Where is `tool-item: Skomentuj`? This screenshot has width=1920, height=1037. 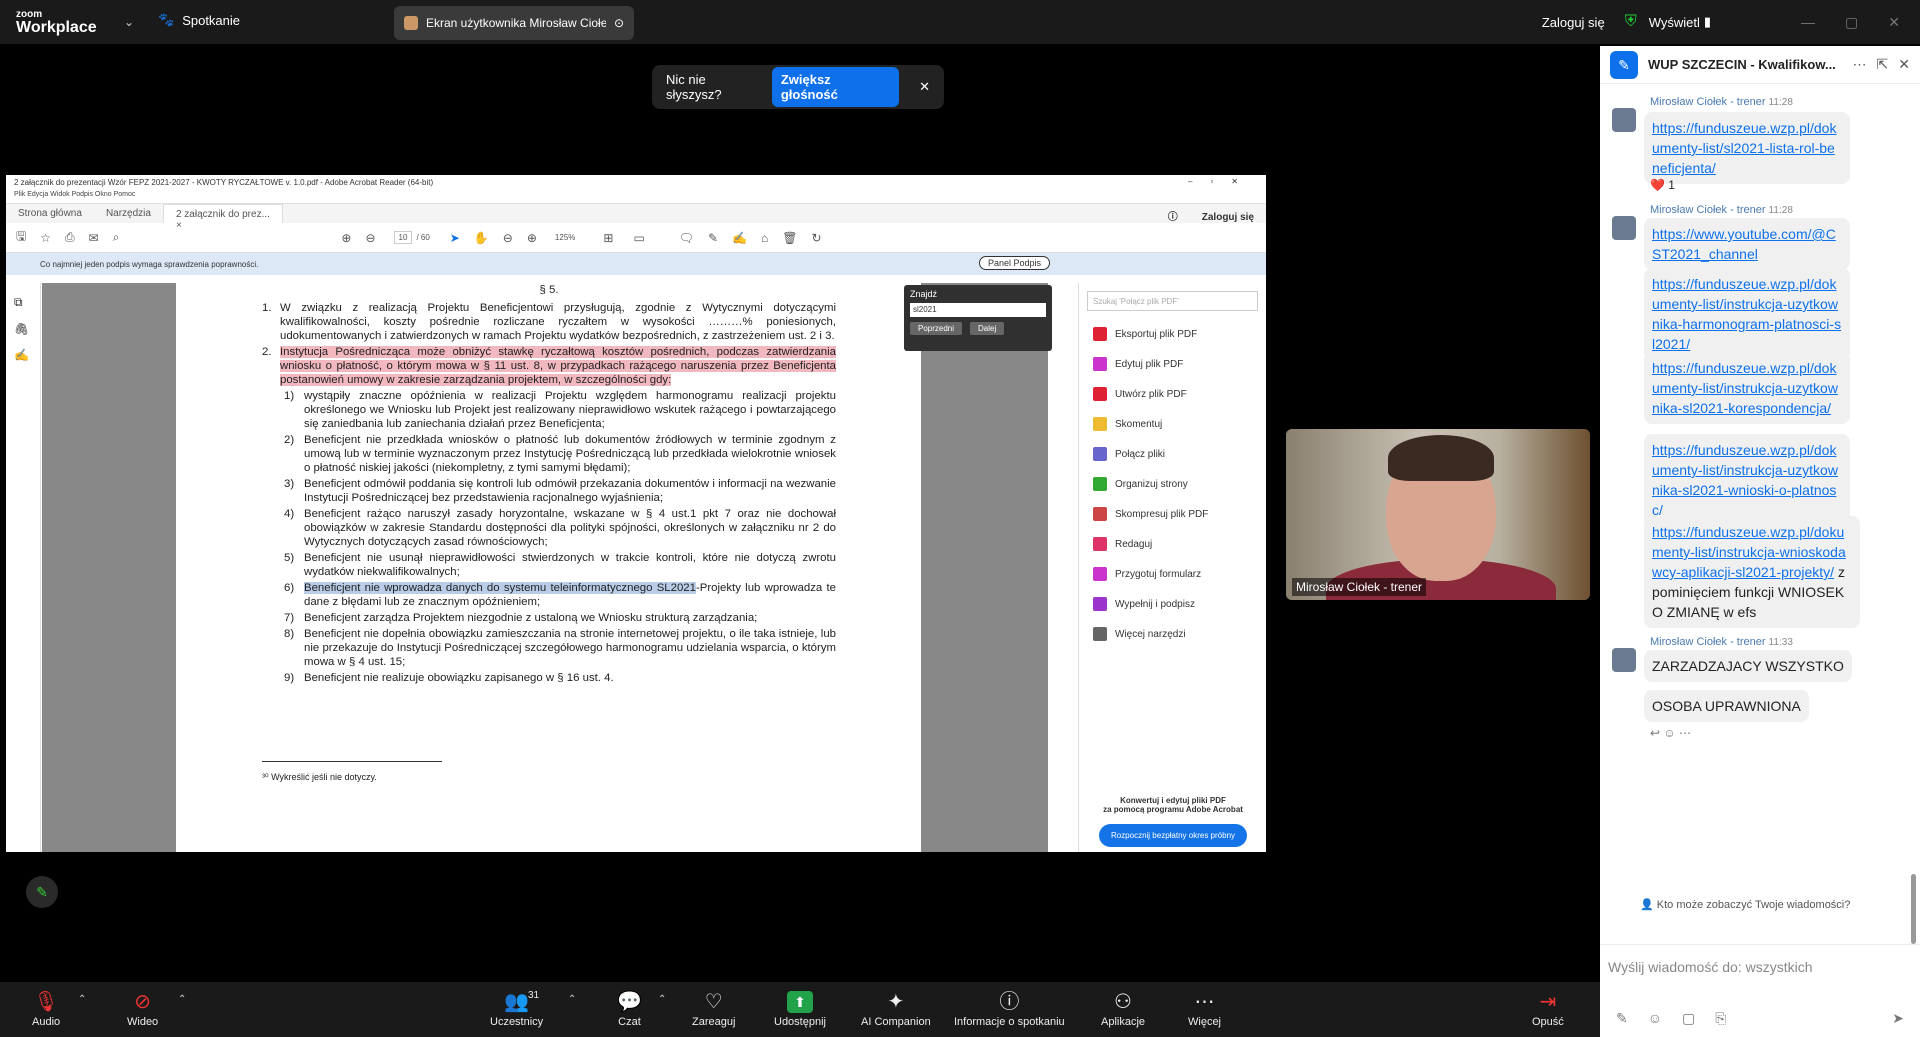
tool-item: Skomentuj is located at coordinates (1172, 424).